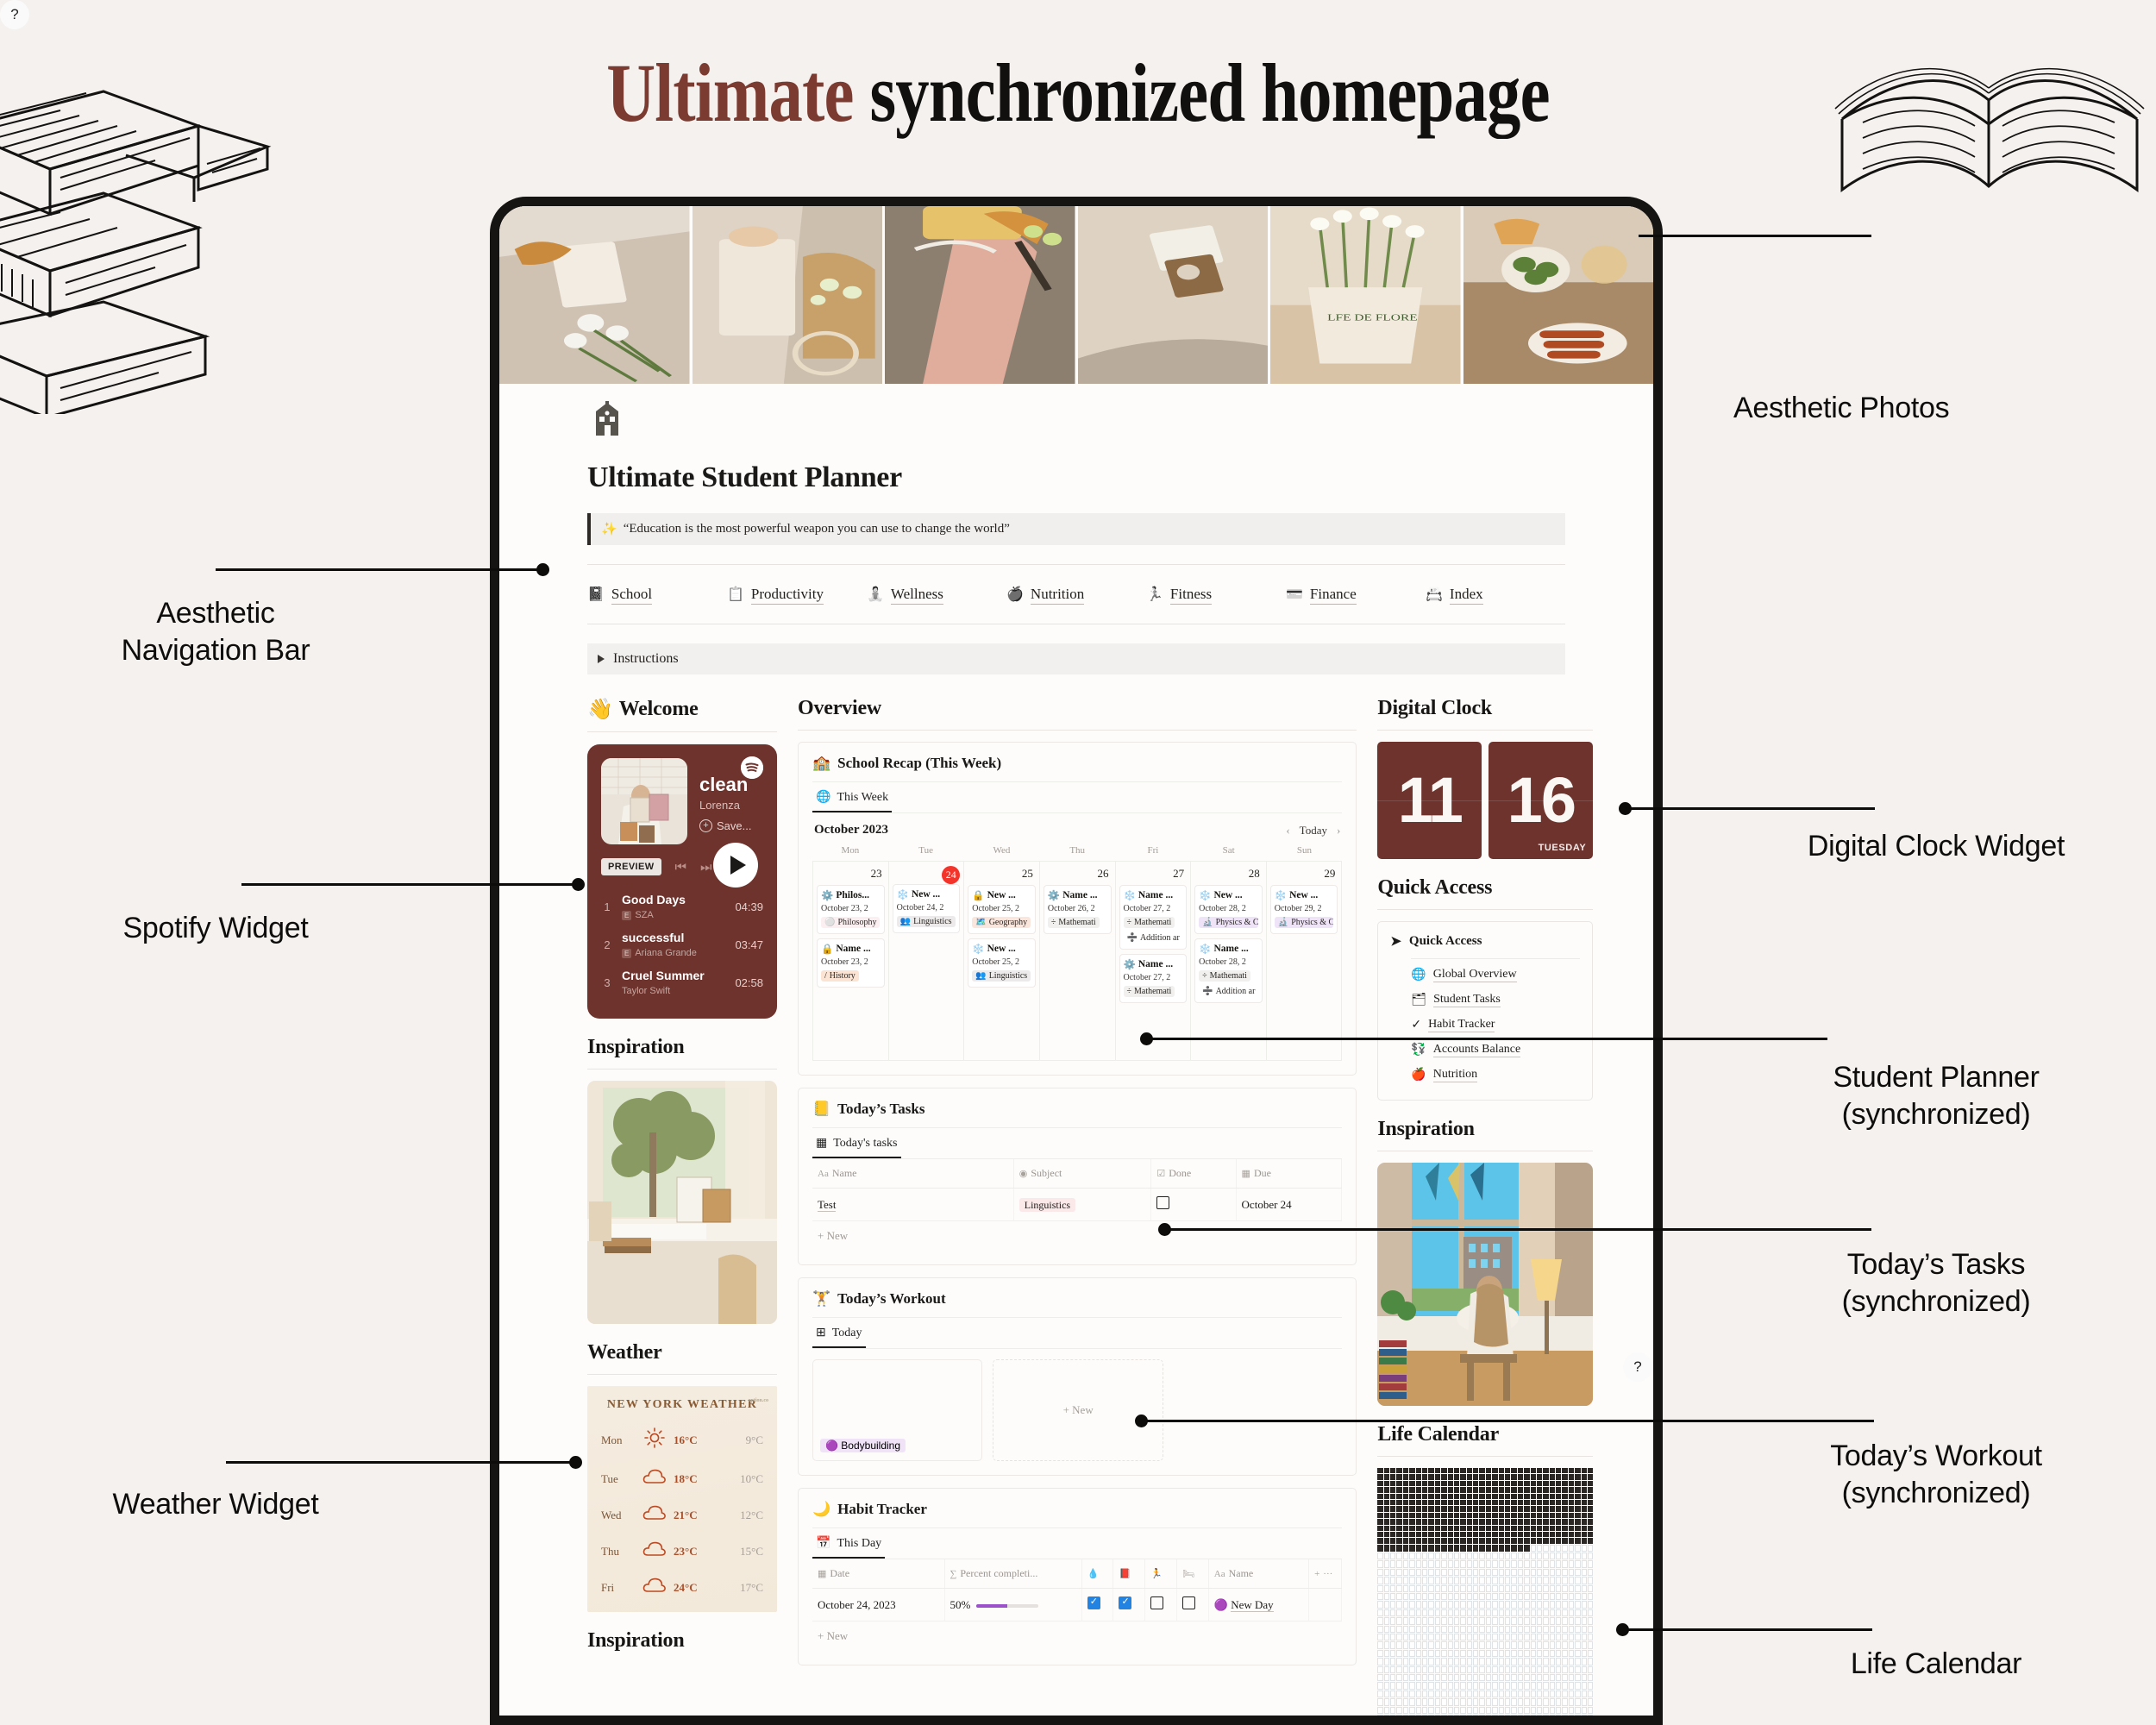 The height and width of the screenshot is (1725, 2156). I want to click on col-name: Aa Name, so click(913, 1174).